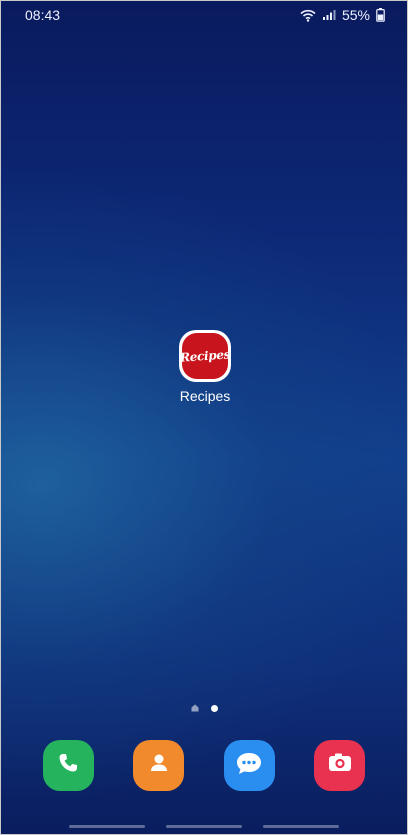 This screenshot has width=408, height=835. What do you see at coordinates (214, 708) in the screenshot?
I see `page-dot-active` at bounding box center [214, 708].